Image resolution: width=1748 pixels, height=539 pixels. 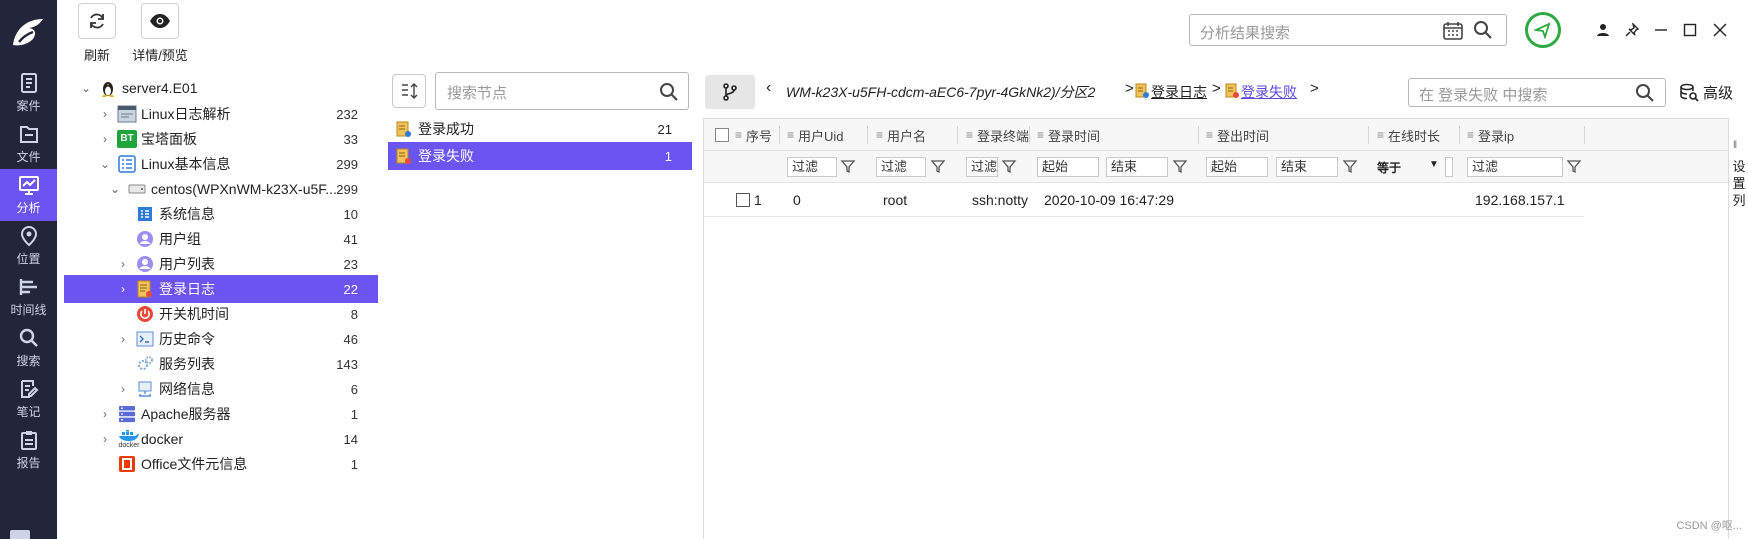 I want to click on tree-node-docker: › docker docker 14, so click(x=221, y=439).